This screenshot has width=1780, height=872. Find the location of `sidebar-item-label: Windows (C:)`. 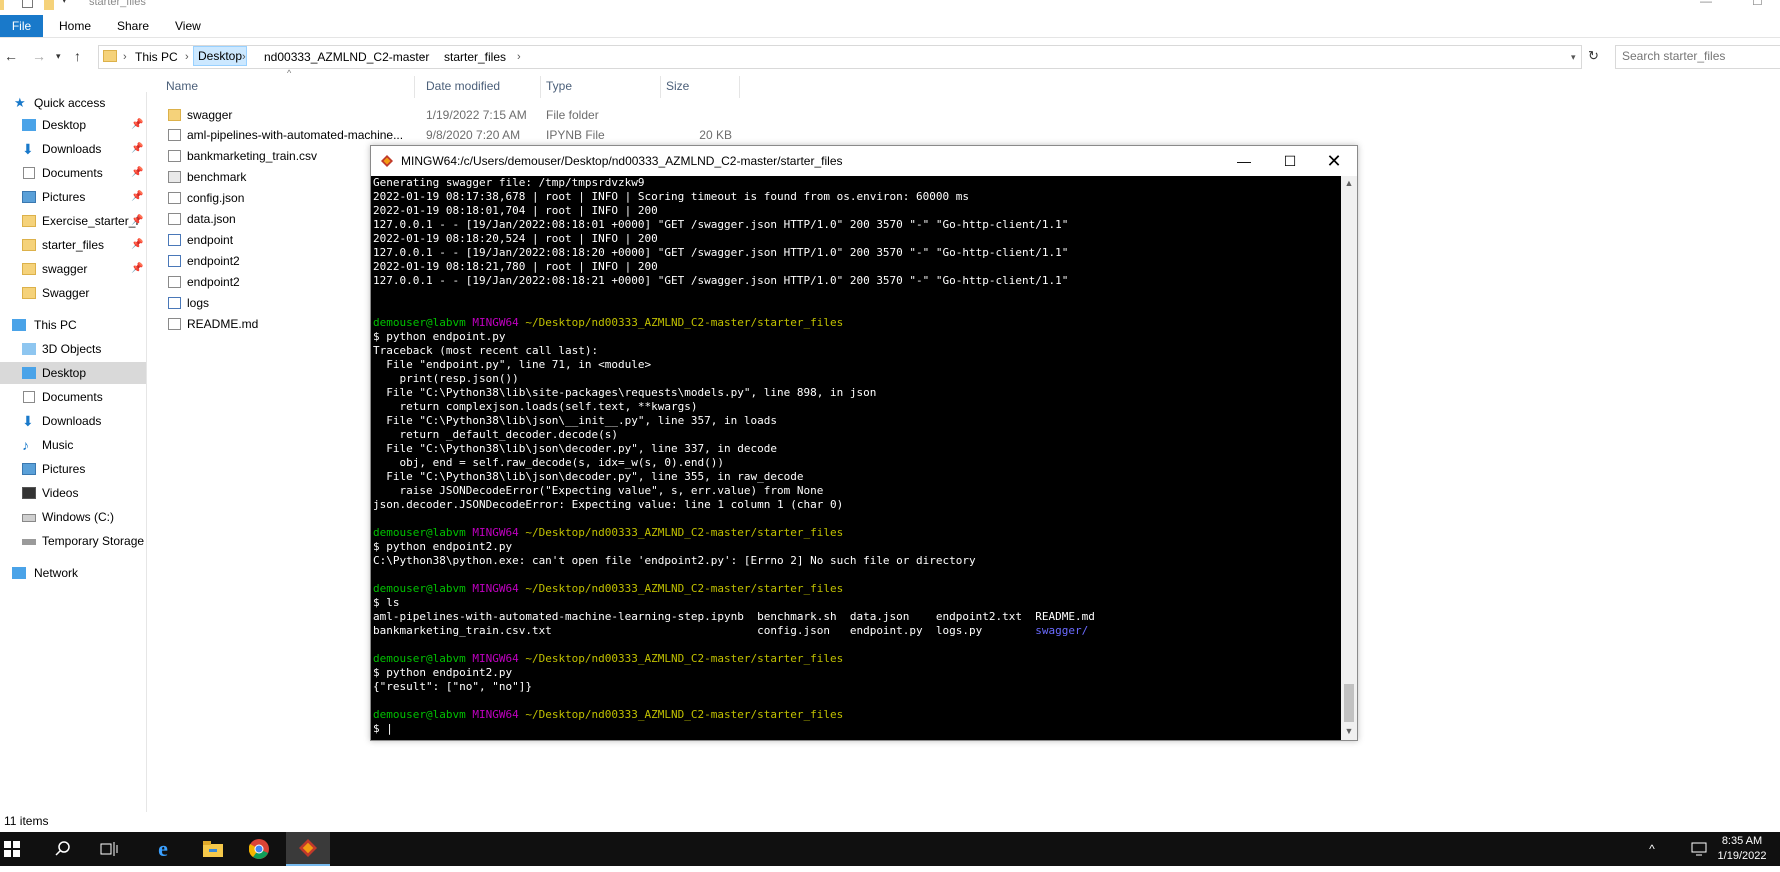

sidebar-item-label: Windows (C:) is located at coordinates (78, 517).